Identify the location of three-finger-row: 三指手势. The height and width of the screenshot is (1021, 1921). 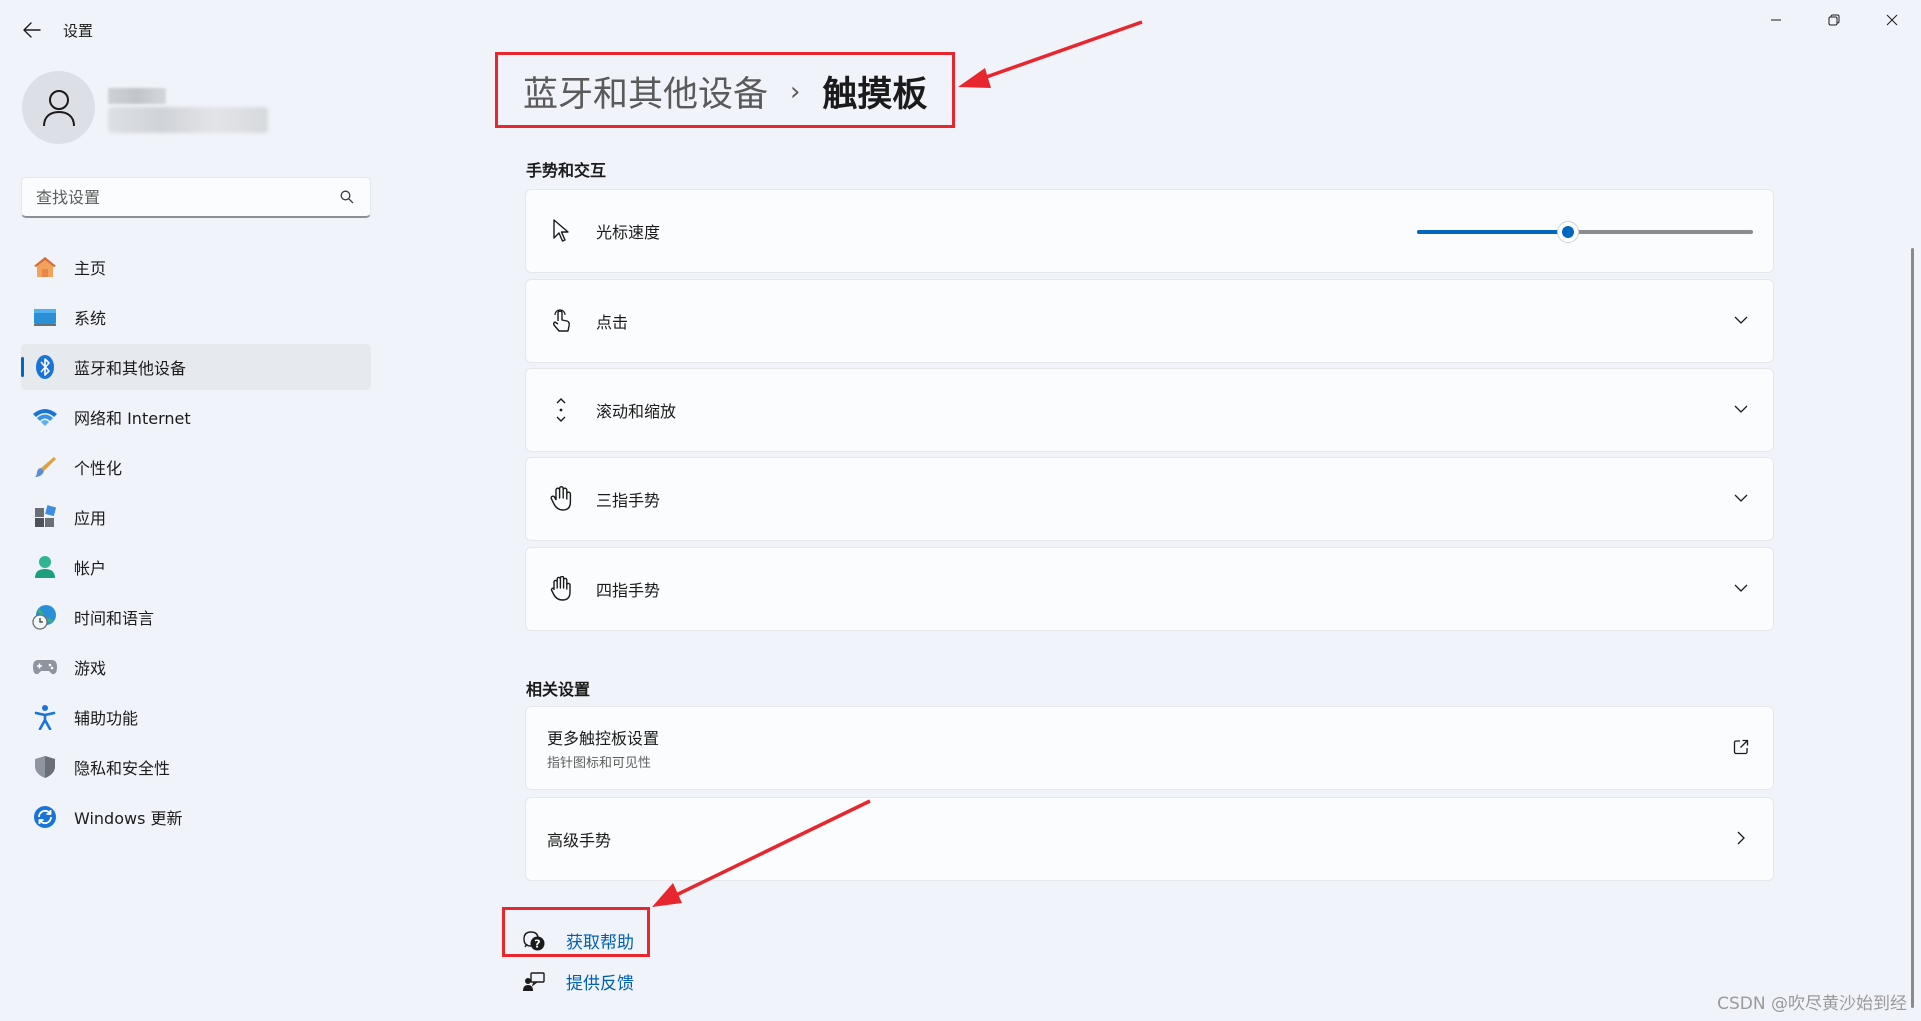
(1149, 499).